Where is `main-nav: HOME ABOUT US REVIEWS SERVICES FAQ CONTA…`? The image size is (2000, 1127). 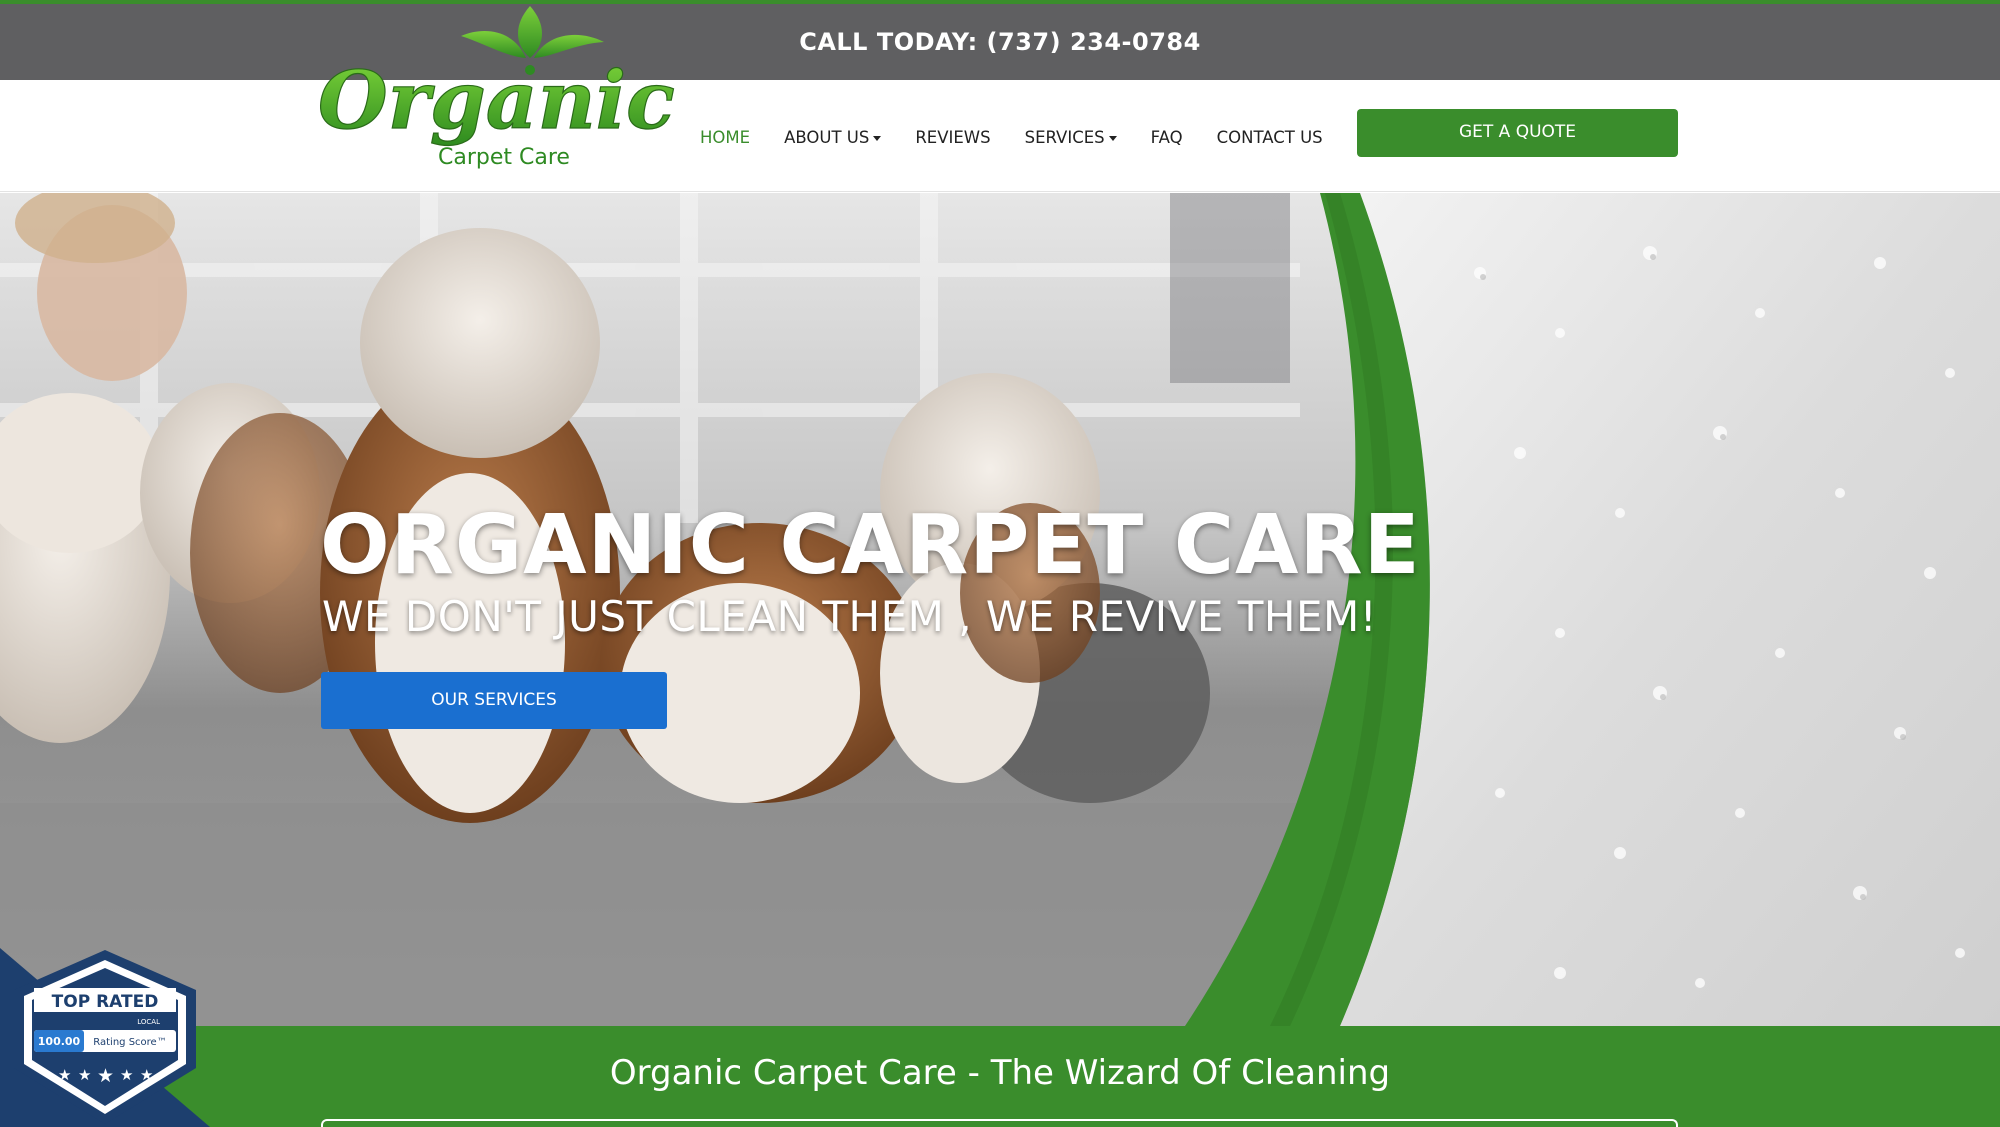
main-nav: HOME ABOUT US REVIEWS SERVICES FAQ CONTA… is located at coordinates (1028, 138).